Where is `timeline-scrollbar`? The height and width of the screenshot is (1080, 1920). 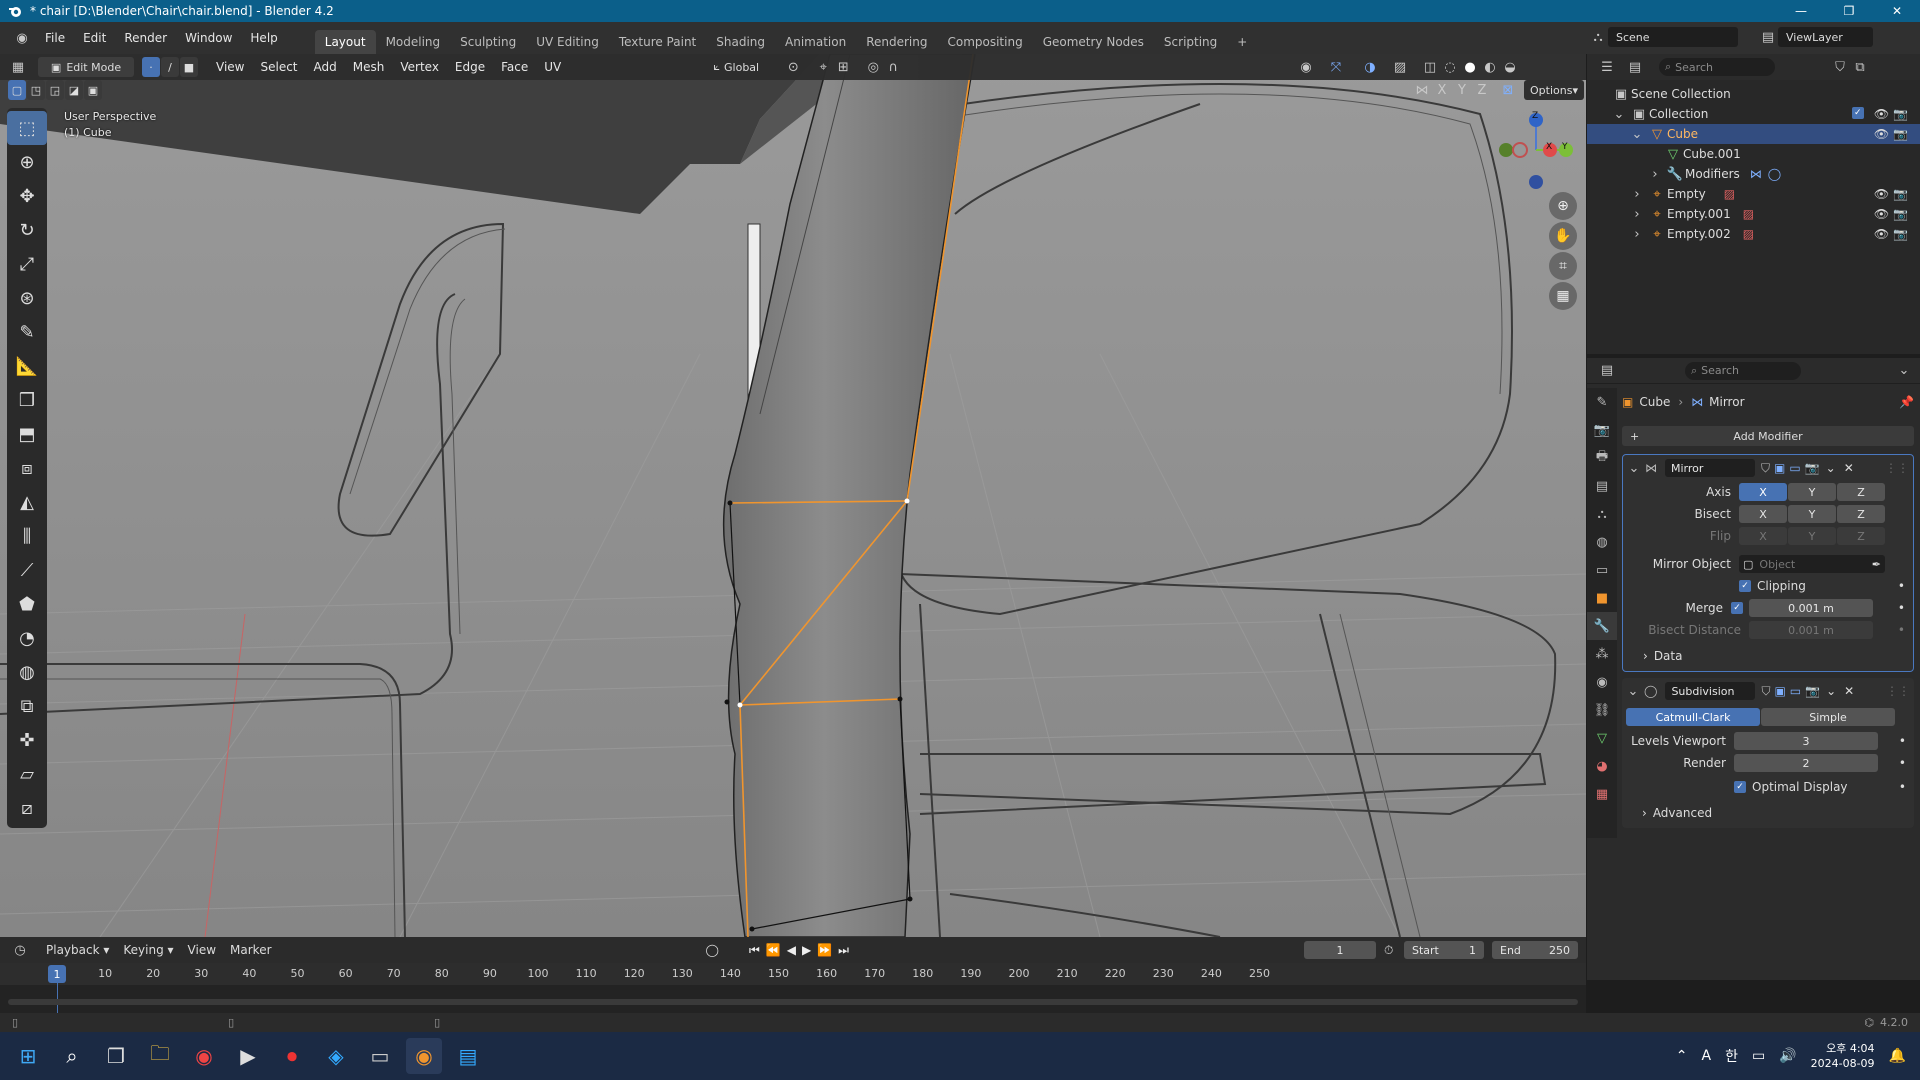 timeline-scrollbar is located at coordinates (793, 1002).